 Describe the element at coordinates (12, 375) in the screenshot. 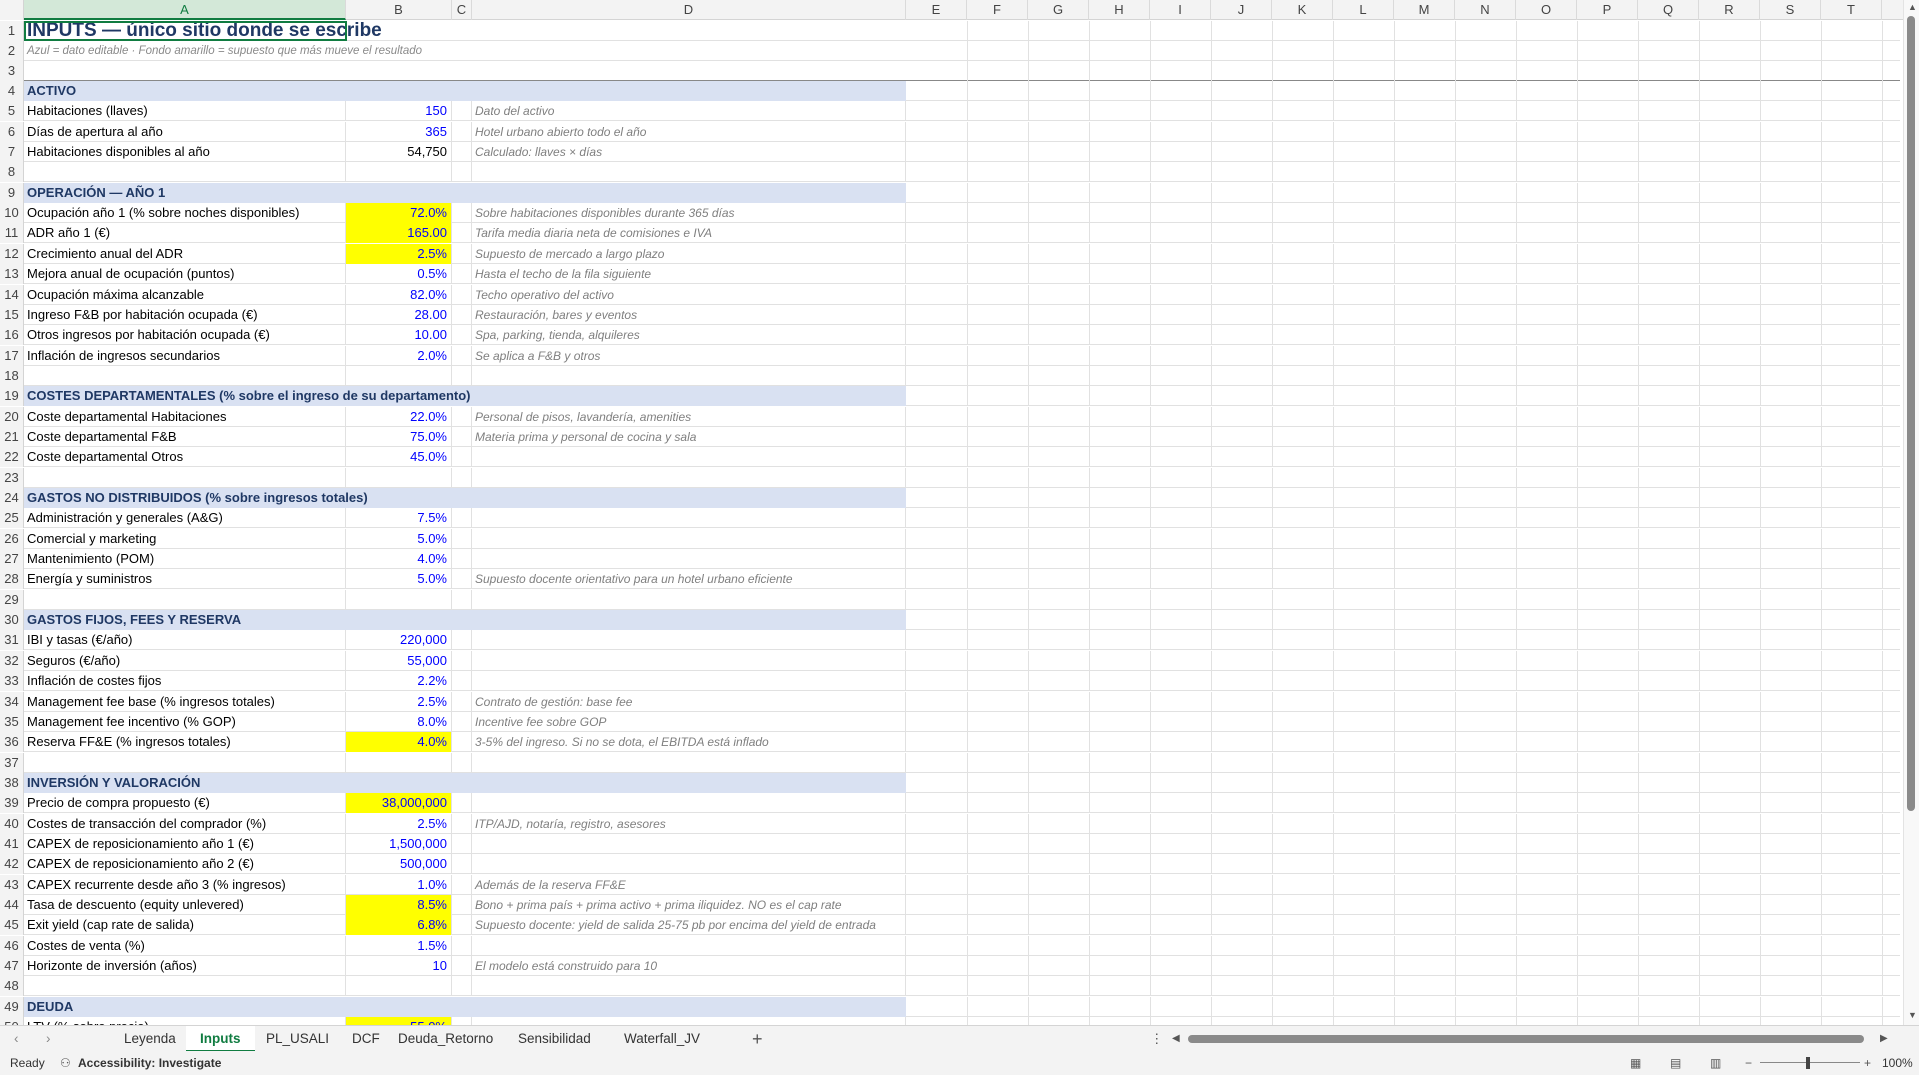

I see `row-header-18: 18` at that location.